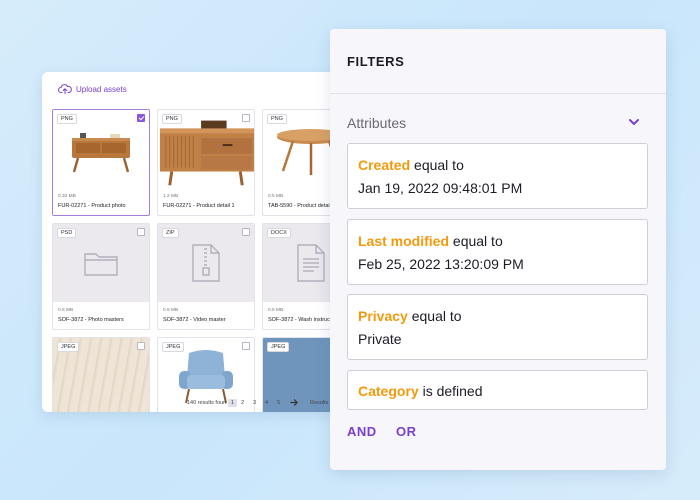 Image resolution: width=700 pixels, height=500 pixels. I want to click on filter-key: Last modified, so click(404, 241).